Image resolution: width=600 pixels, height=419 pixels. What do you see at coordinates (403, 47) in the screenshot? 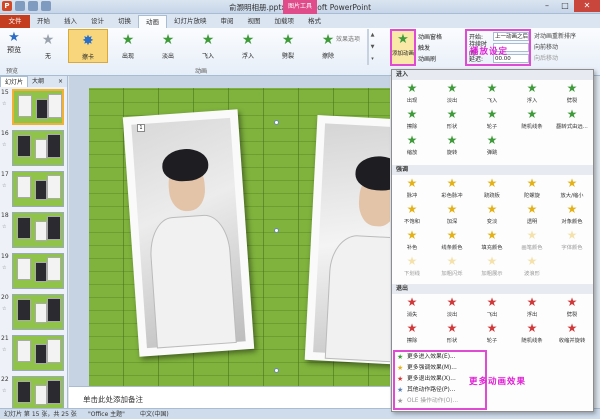
I see `add-animation-button: ★ 添加动画` at bounding box center [403, 47].